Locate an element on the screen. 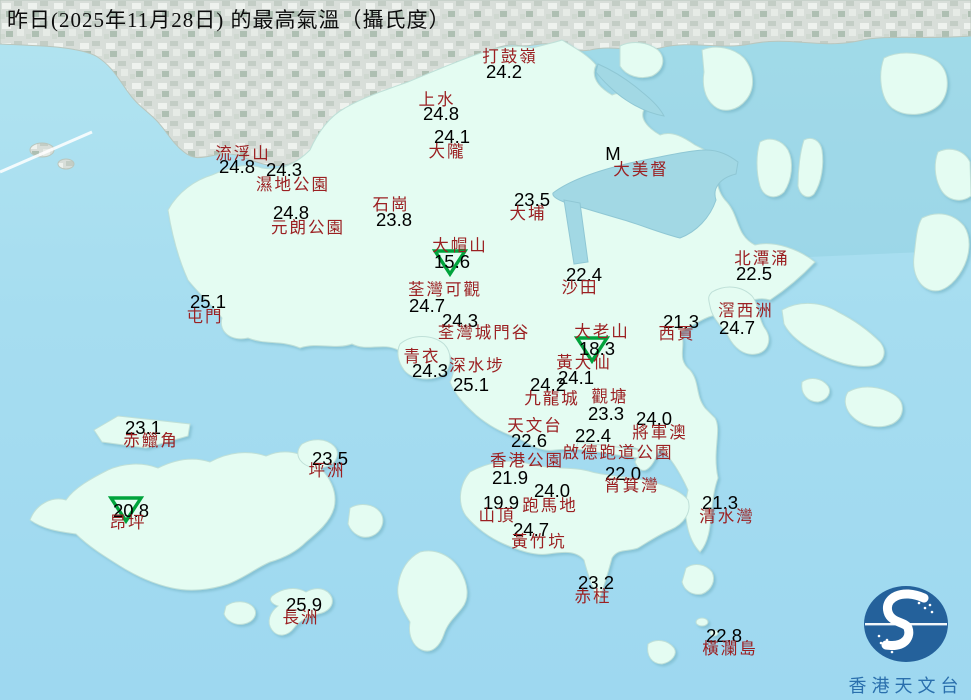 This screenshot has width=971, height=700. station-name-label: 昂坪 is located at coordinates (128, 522).